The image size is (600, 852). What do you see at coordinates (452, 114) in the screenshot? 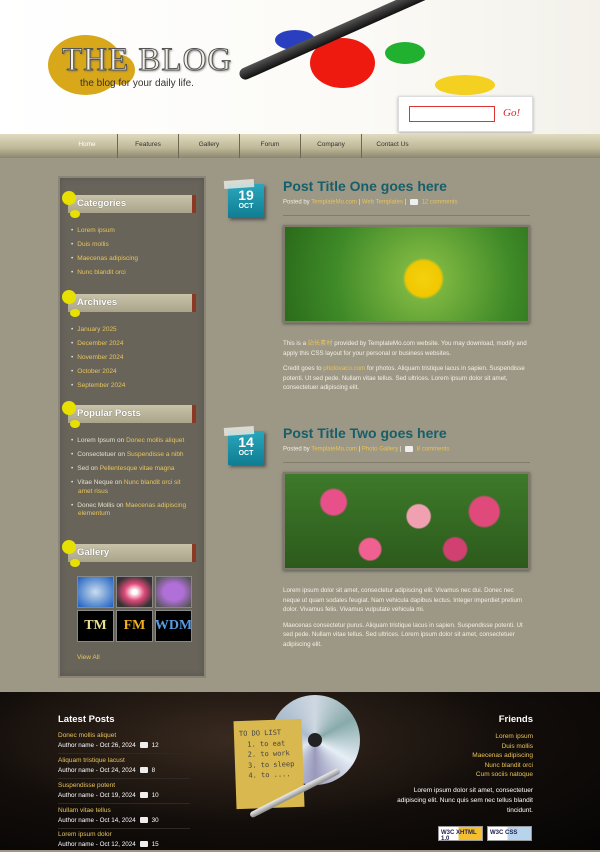
I see `search-input` at bounding box center [452, 114].